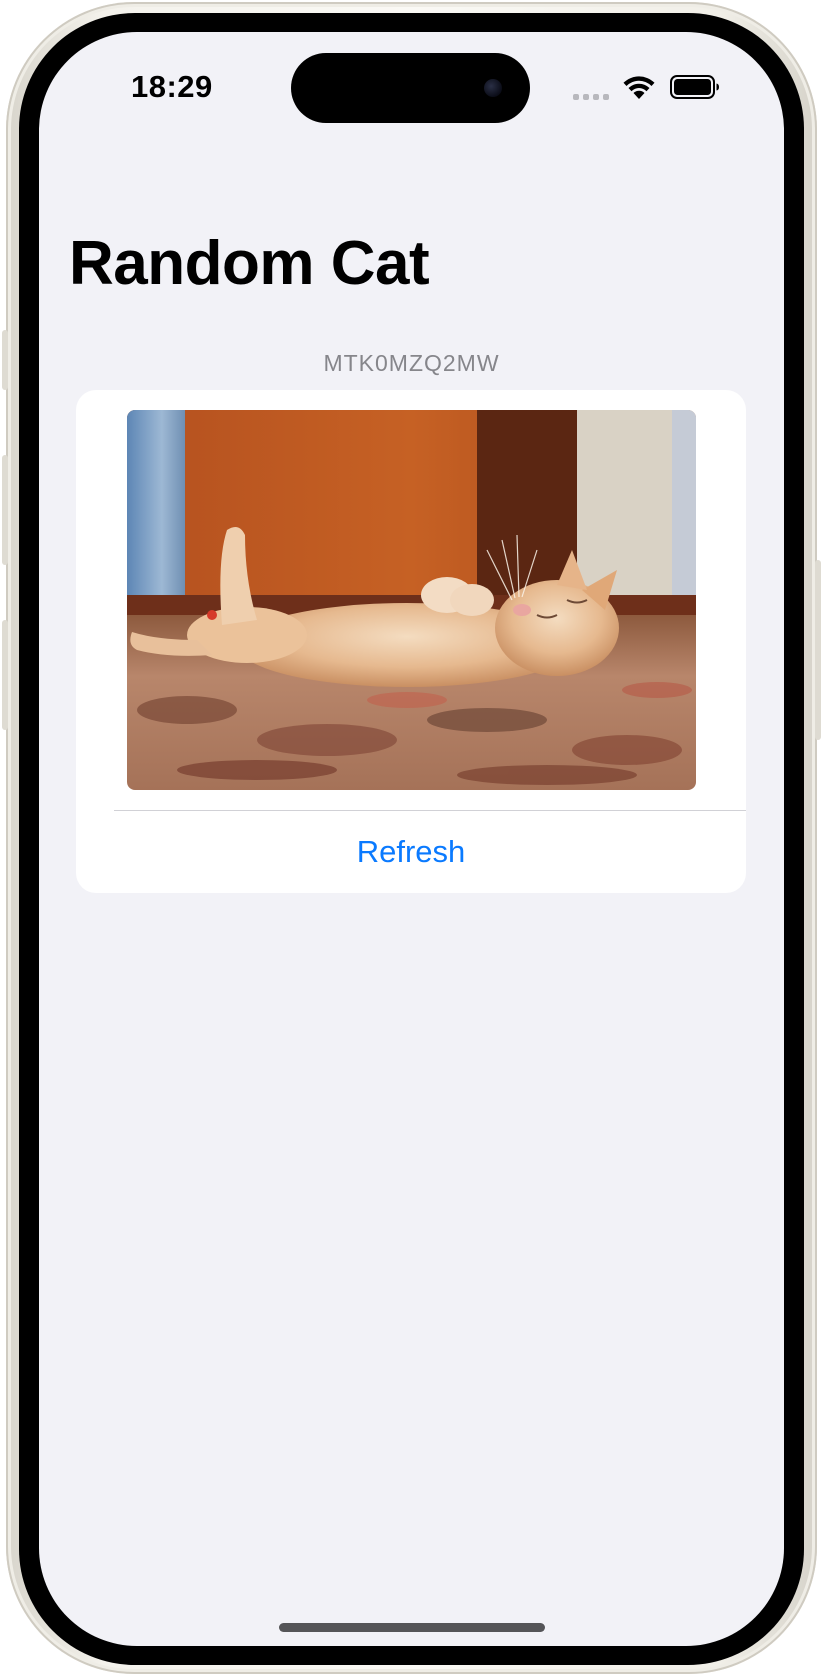  I want to click on wifi-icon, so click(639, 87).